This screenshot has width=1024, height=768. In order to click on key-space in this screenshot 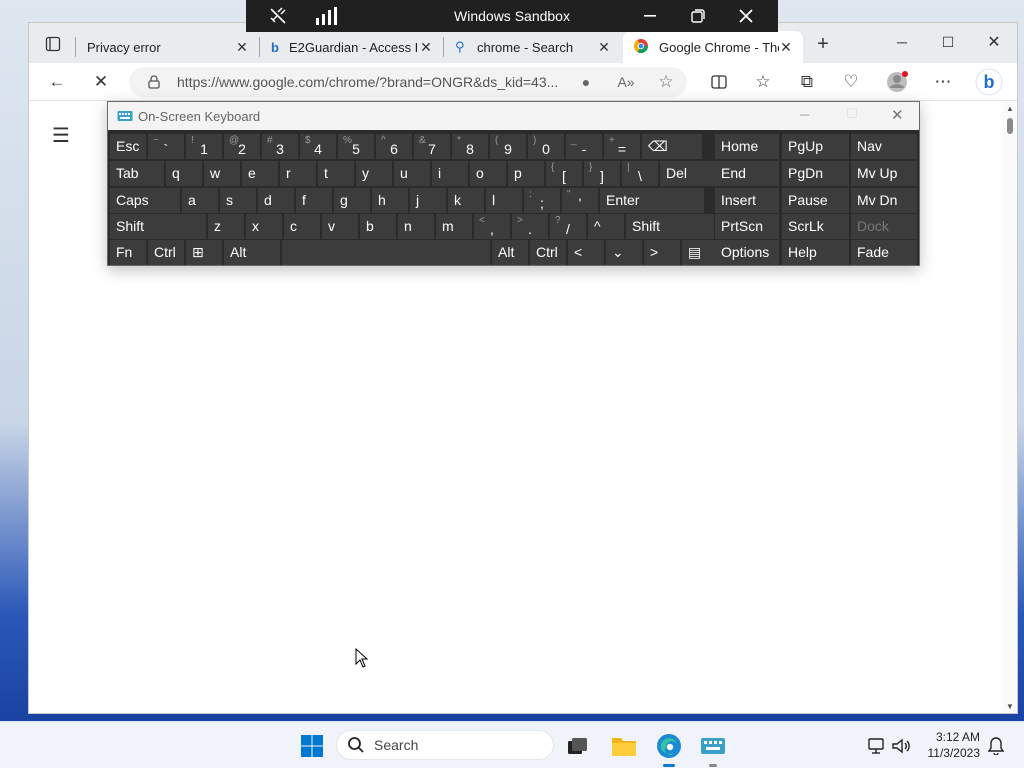, I will do `click(386, 252)`.